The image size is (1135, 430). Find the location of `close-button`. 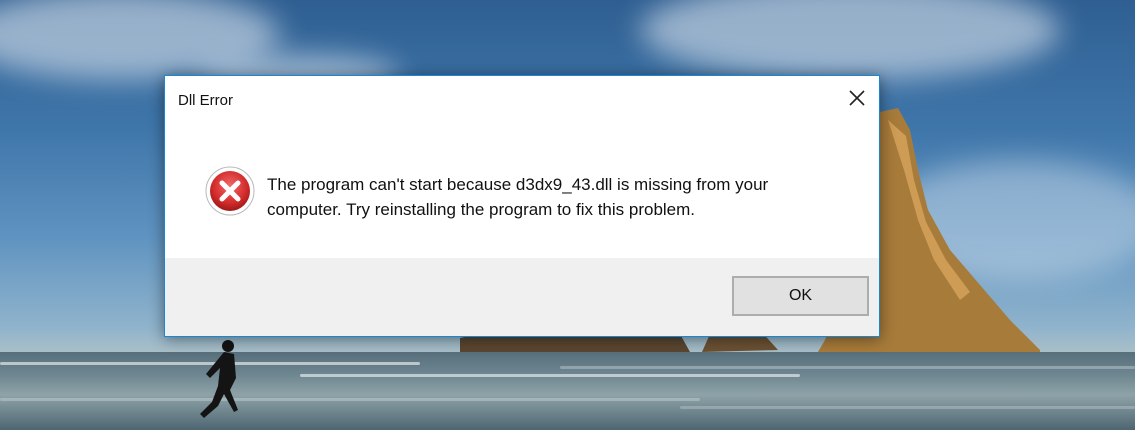

close-button is located at coordinates (857, 98).